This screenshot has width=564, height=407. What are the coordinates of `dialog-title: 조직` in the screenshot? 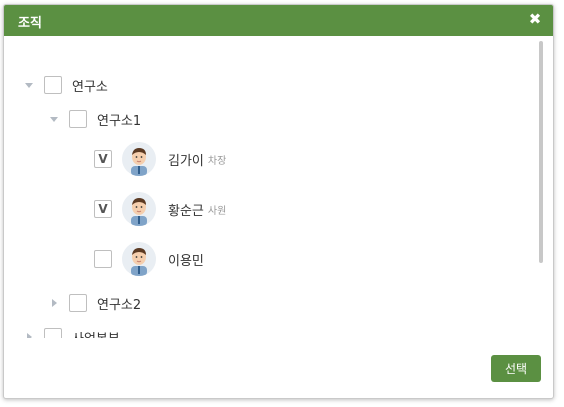 It's located at (30, 23).